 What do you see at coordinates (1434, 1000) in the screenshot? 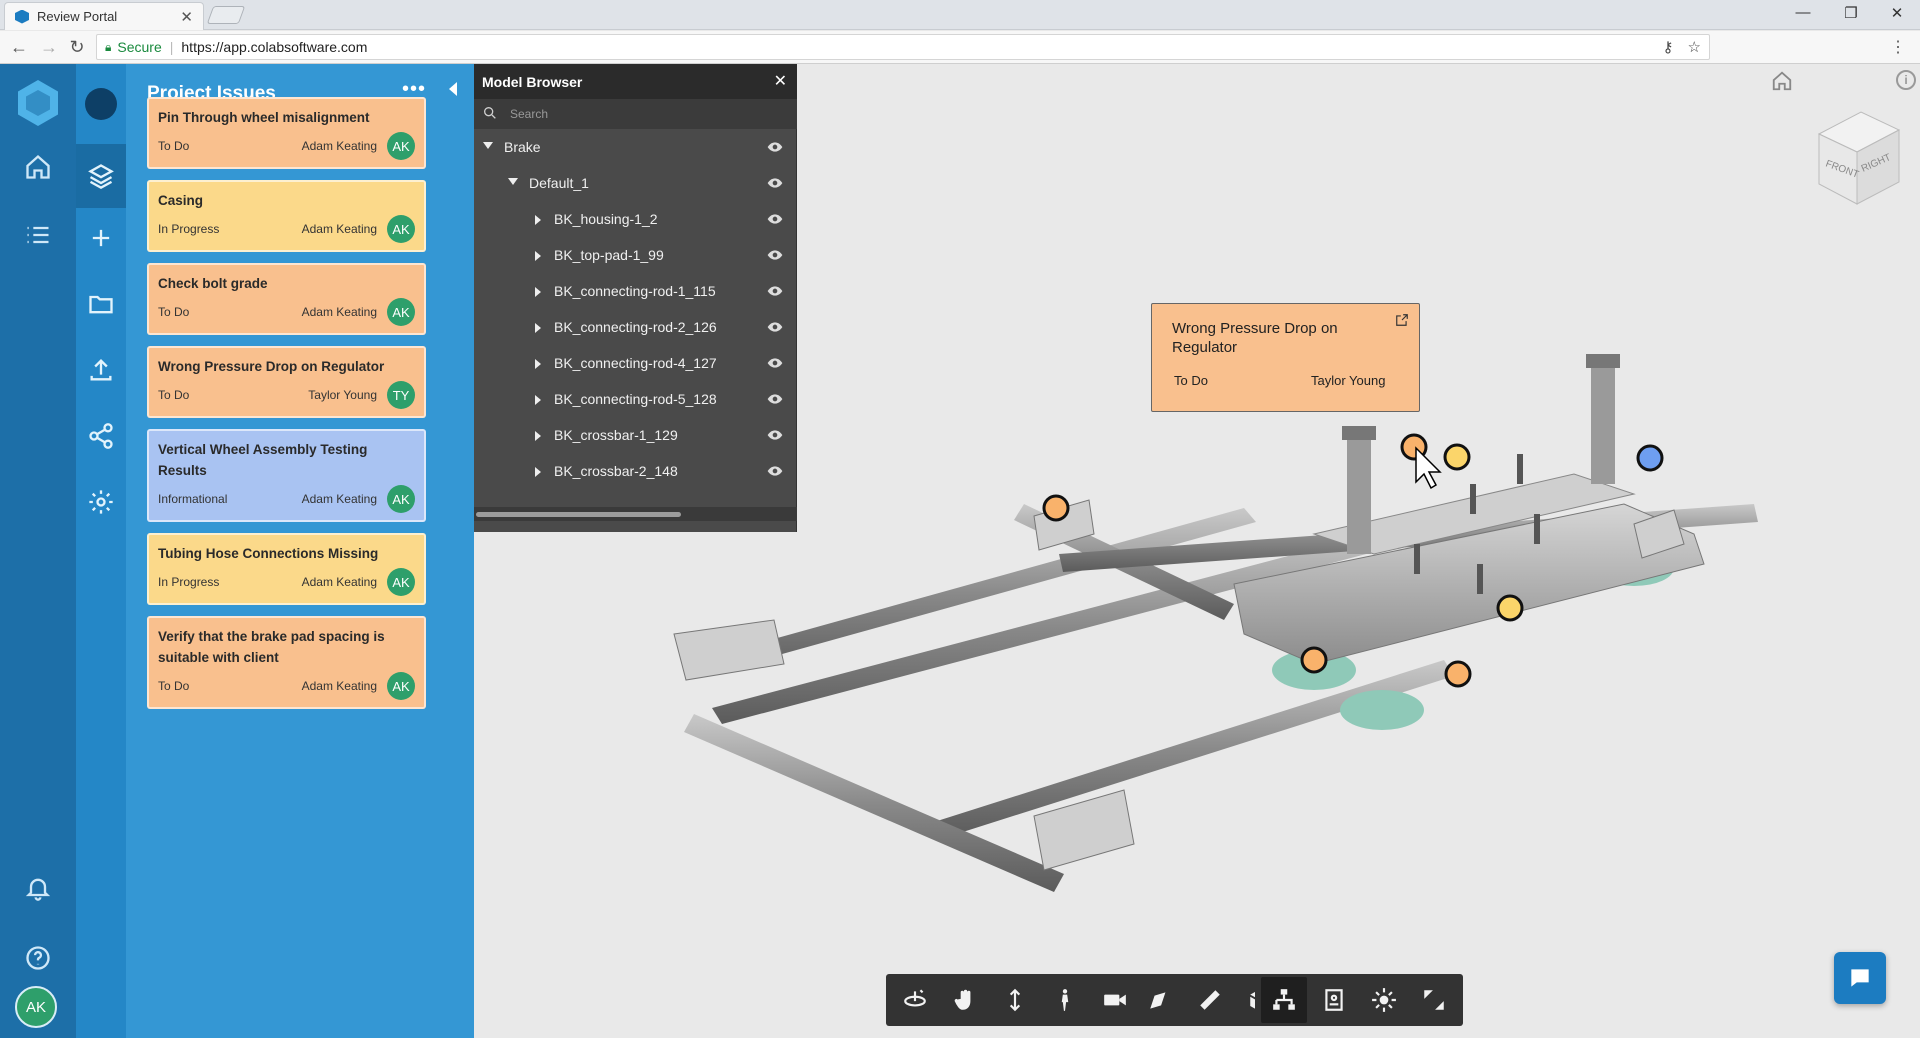
I see `fullscreen-icon` at bounding box center [1434, 1000].